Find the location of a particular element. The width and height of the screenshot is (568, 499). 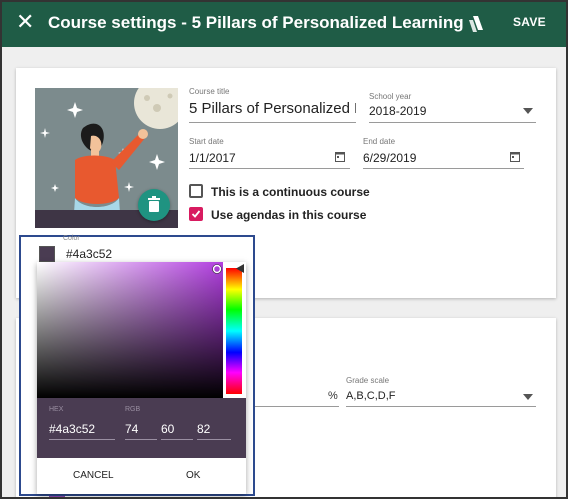

hue-slider-handle-icon is located at coordinates (240, 268).